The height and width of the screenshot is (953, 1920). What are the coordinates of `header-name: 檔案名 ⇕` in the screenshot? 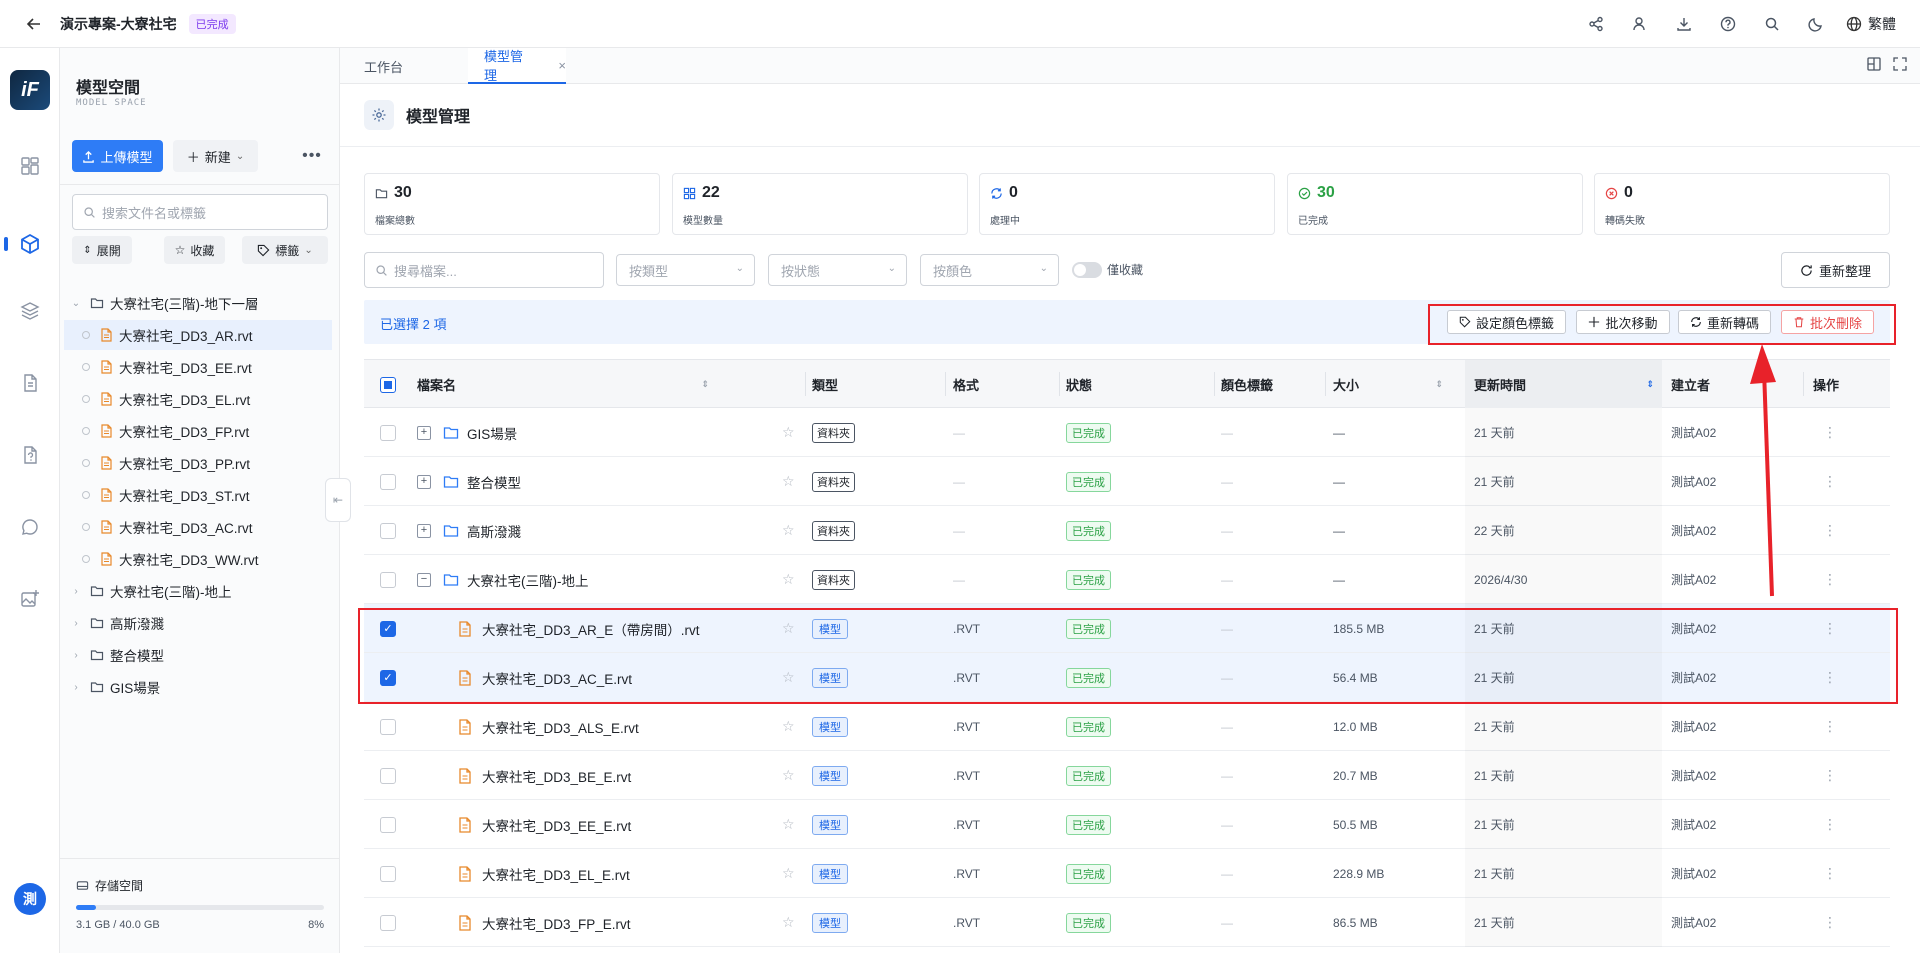 It's located at (567, 384).